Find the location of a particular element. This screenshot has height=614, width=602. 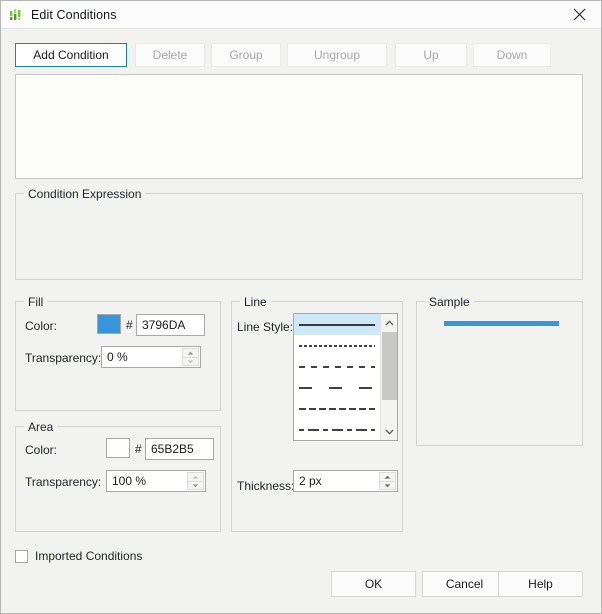

imported-conditions-checkbox: Imported Conditions is located at coordinates (78, 556).